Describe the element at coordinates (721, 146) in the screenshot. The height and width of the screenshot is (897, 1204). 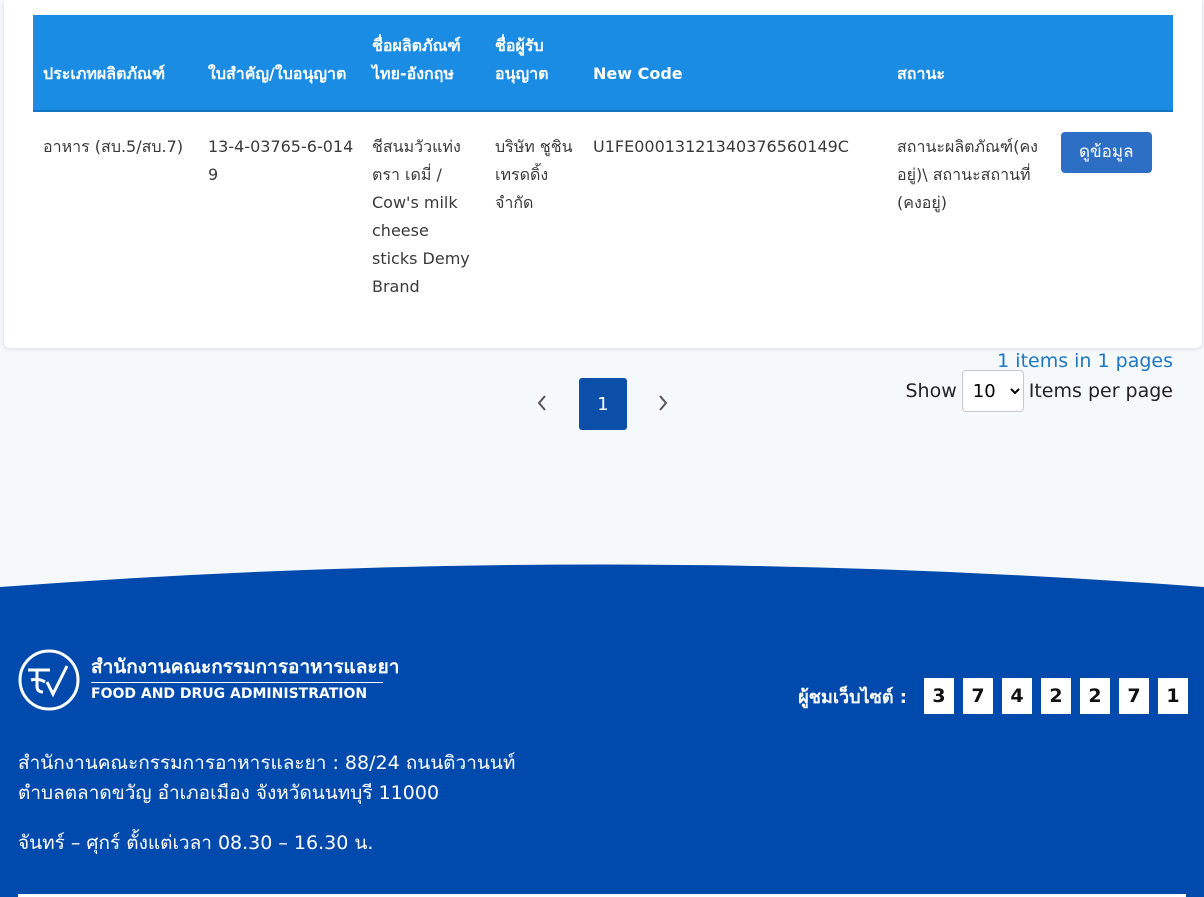
I see `cell-new-code: U1FE000131213403765601​49C` at that location.